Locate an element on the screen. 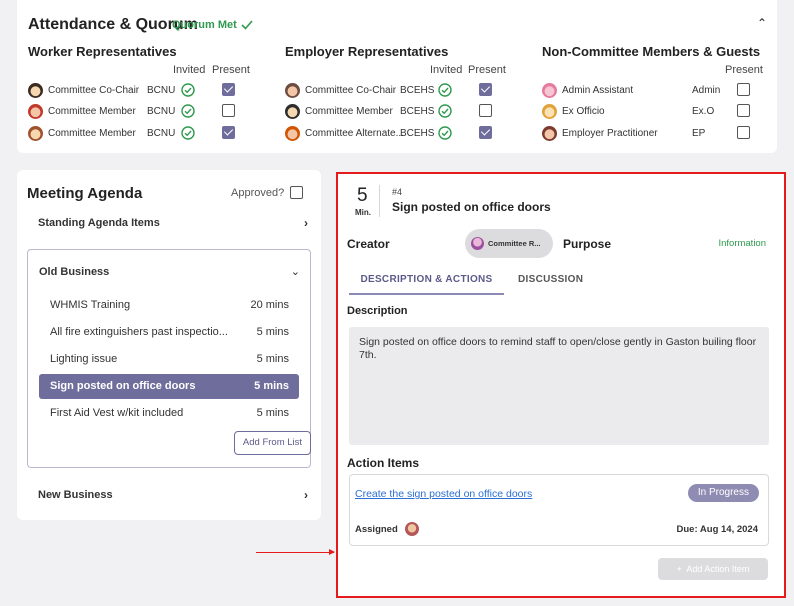 Image resolution: width=794 pixels, height=606 pixels. checkmark-icon is located at coordinates (247, 25).